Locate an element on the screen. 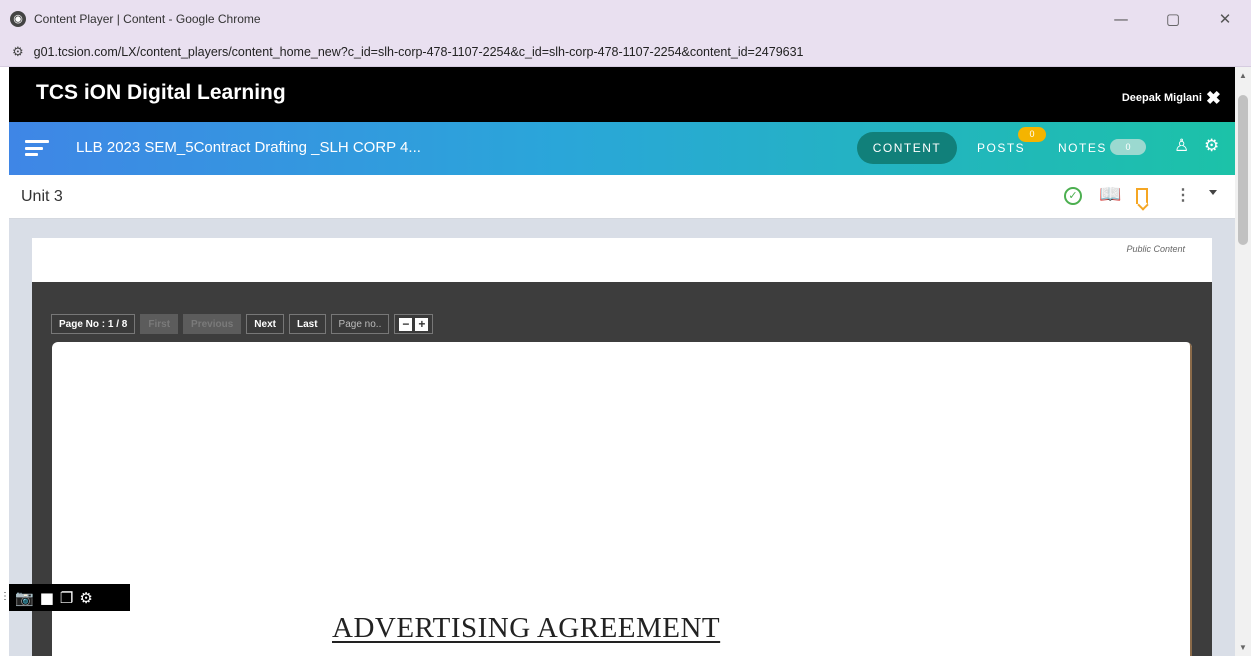 This screenshot has height=656, width=1251. zoom-in-icon: + is located at coordinates (422, 324).